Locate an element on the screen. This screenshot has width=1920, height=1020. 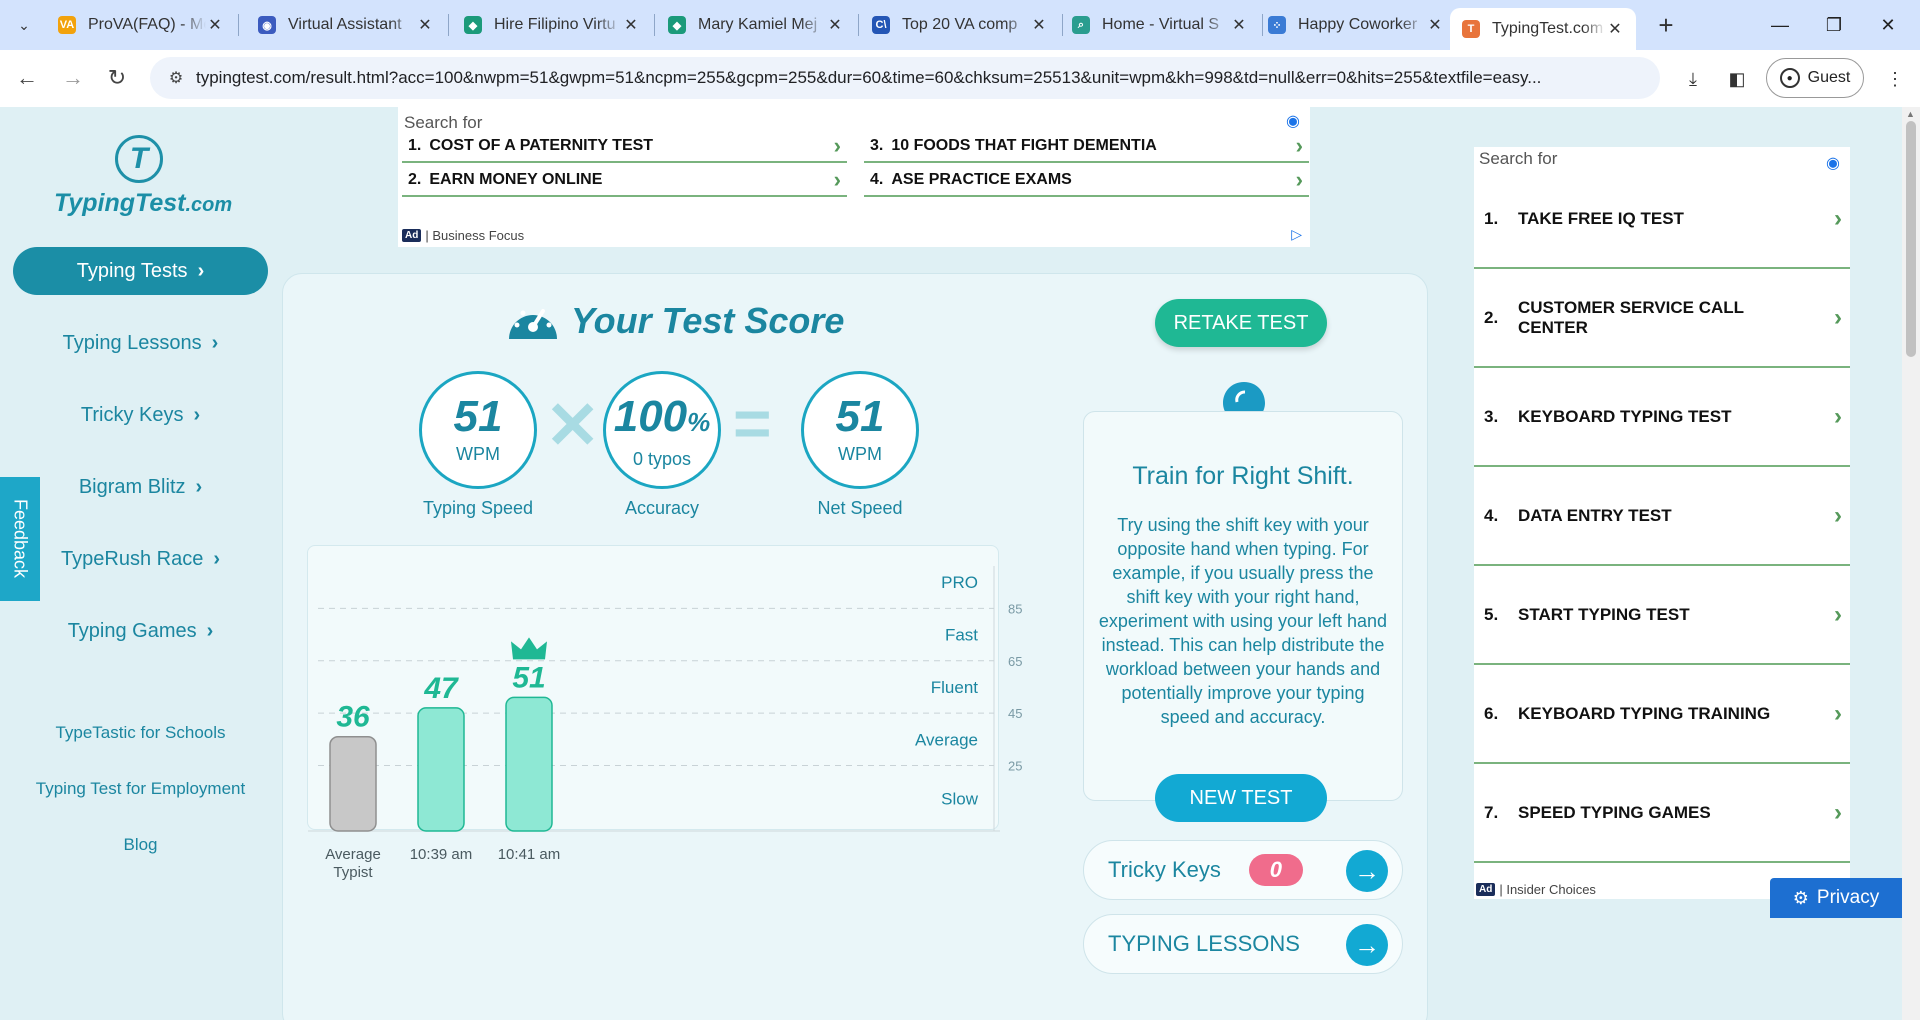
typing-speed-value: 51 is located at coordinates (478, 416).